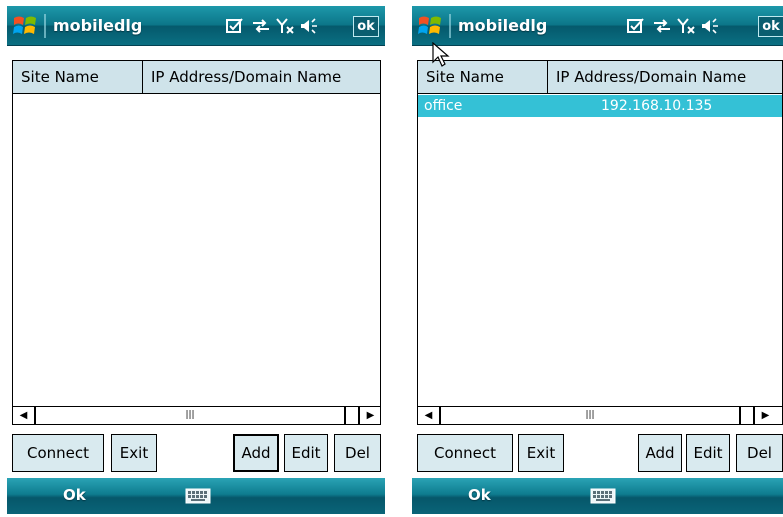 The image size is (783, 517). What do you see at coordinates (78, 77) in the screenshot?
I see `column-site-name: Site Name` at bounding box center [78, 77].